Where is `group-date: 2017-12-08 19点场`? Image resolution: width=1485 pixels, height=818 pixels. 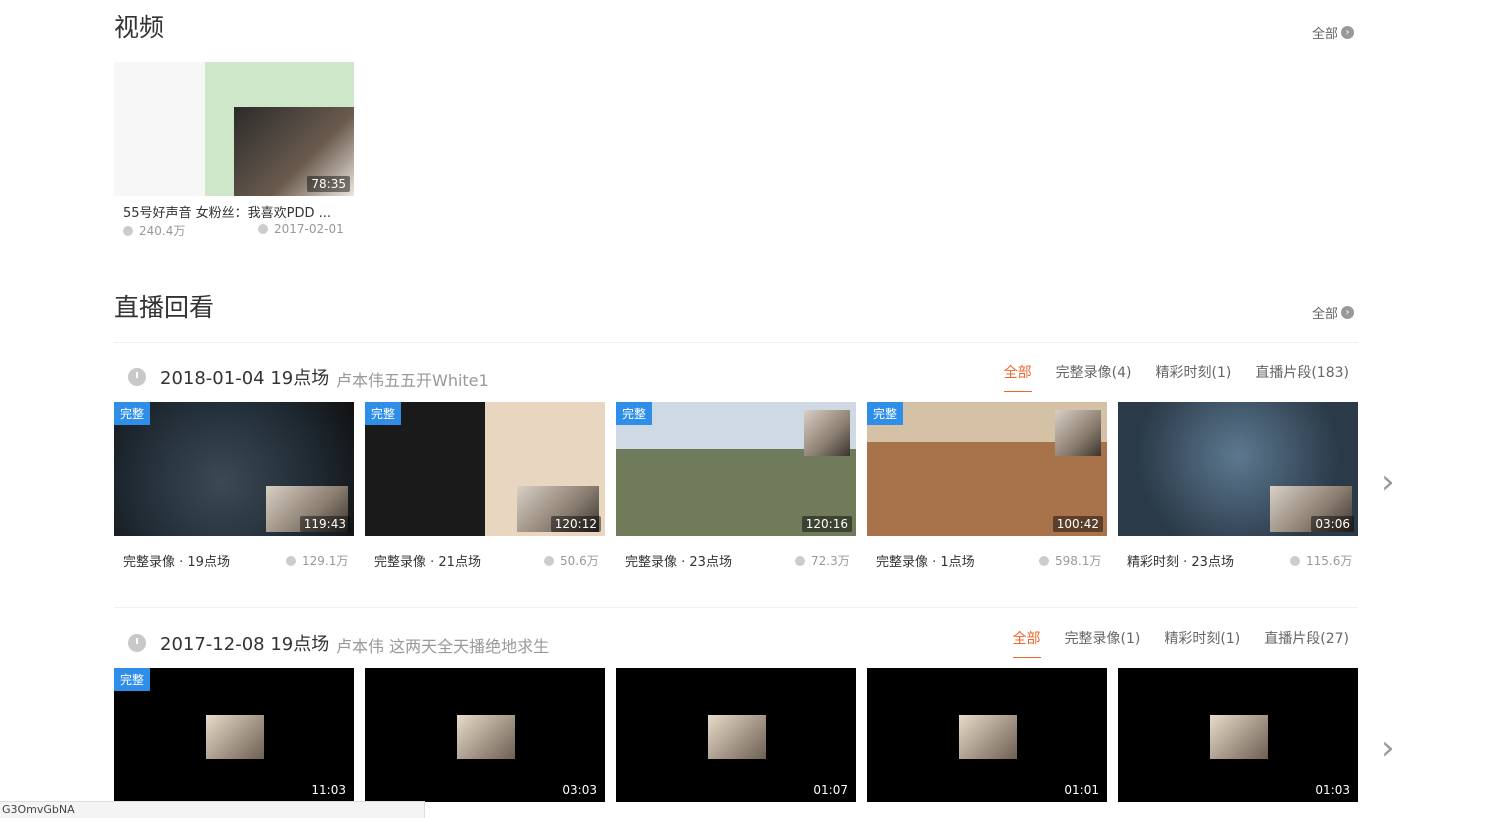
group-date: 2017-12-08 19点场 is located at coordinates (245, 644).